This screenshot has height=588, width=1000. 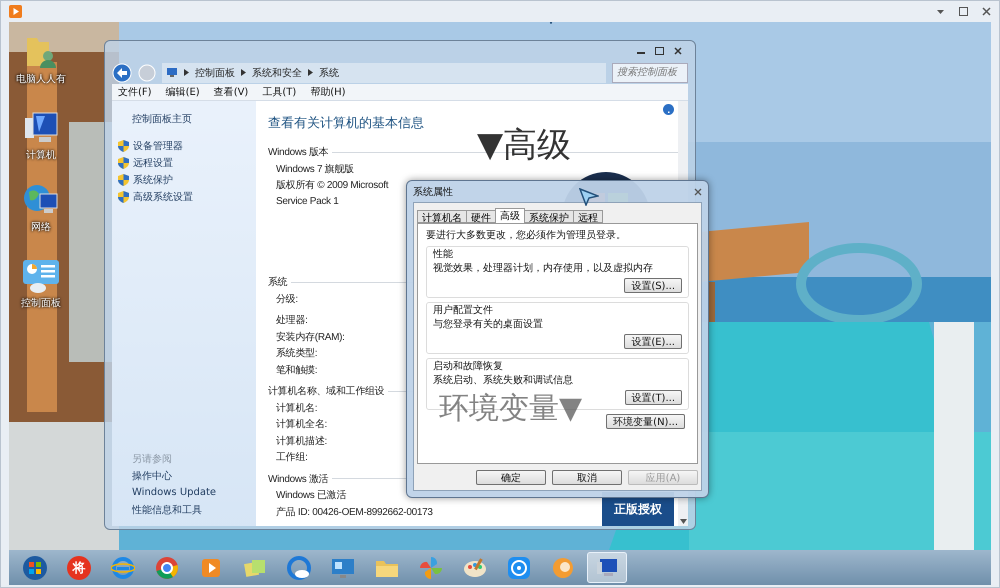 I want to click on section-title: Windows 激活, so click(x=298, y=479).